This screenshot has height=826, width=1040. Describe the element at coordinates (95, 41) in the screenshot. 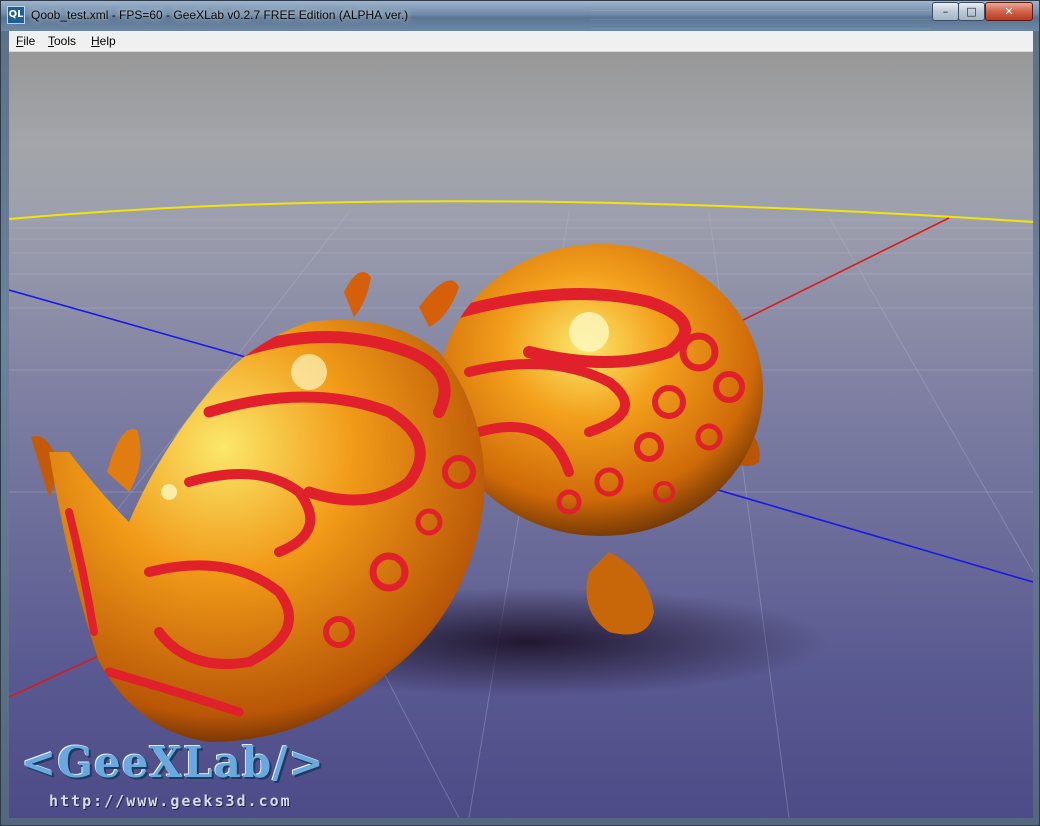

I see `menu-help-mnemonic: H` at that location.